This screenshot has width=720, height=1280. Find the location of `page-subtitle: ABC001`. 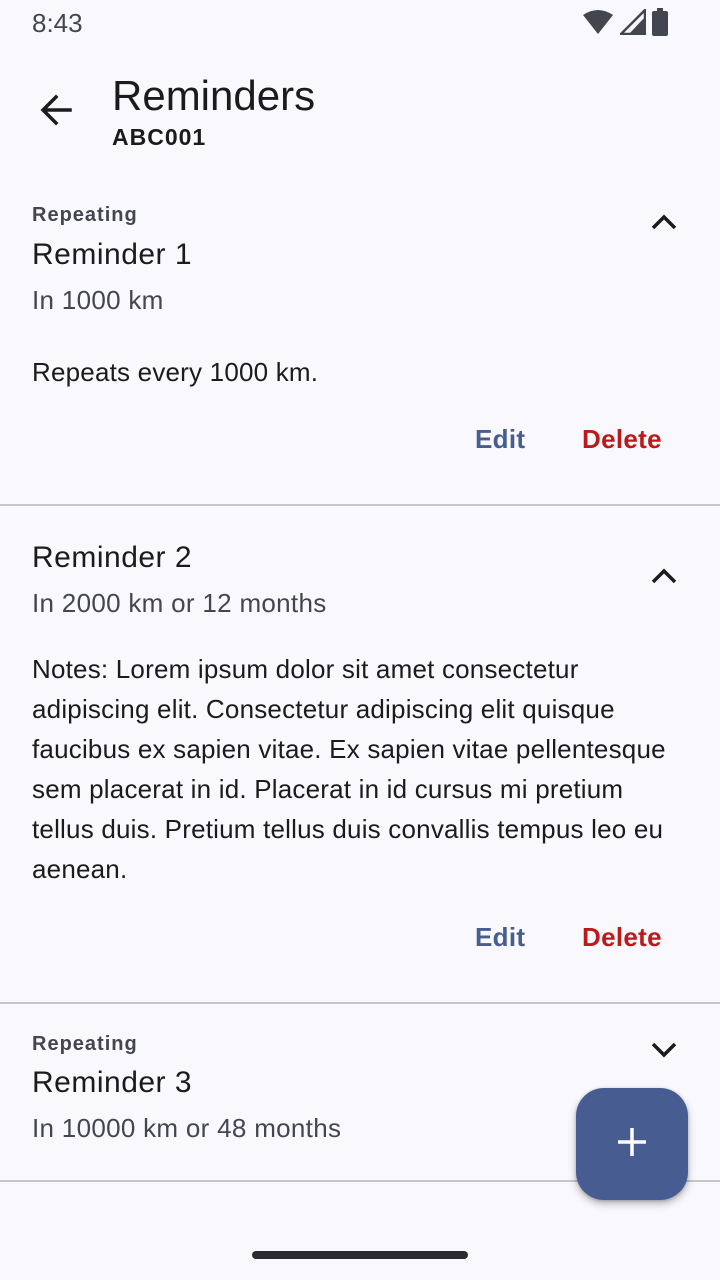

page-subtitle: ABC001 is located at coordinates (159, 137).